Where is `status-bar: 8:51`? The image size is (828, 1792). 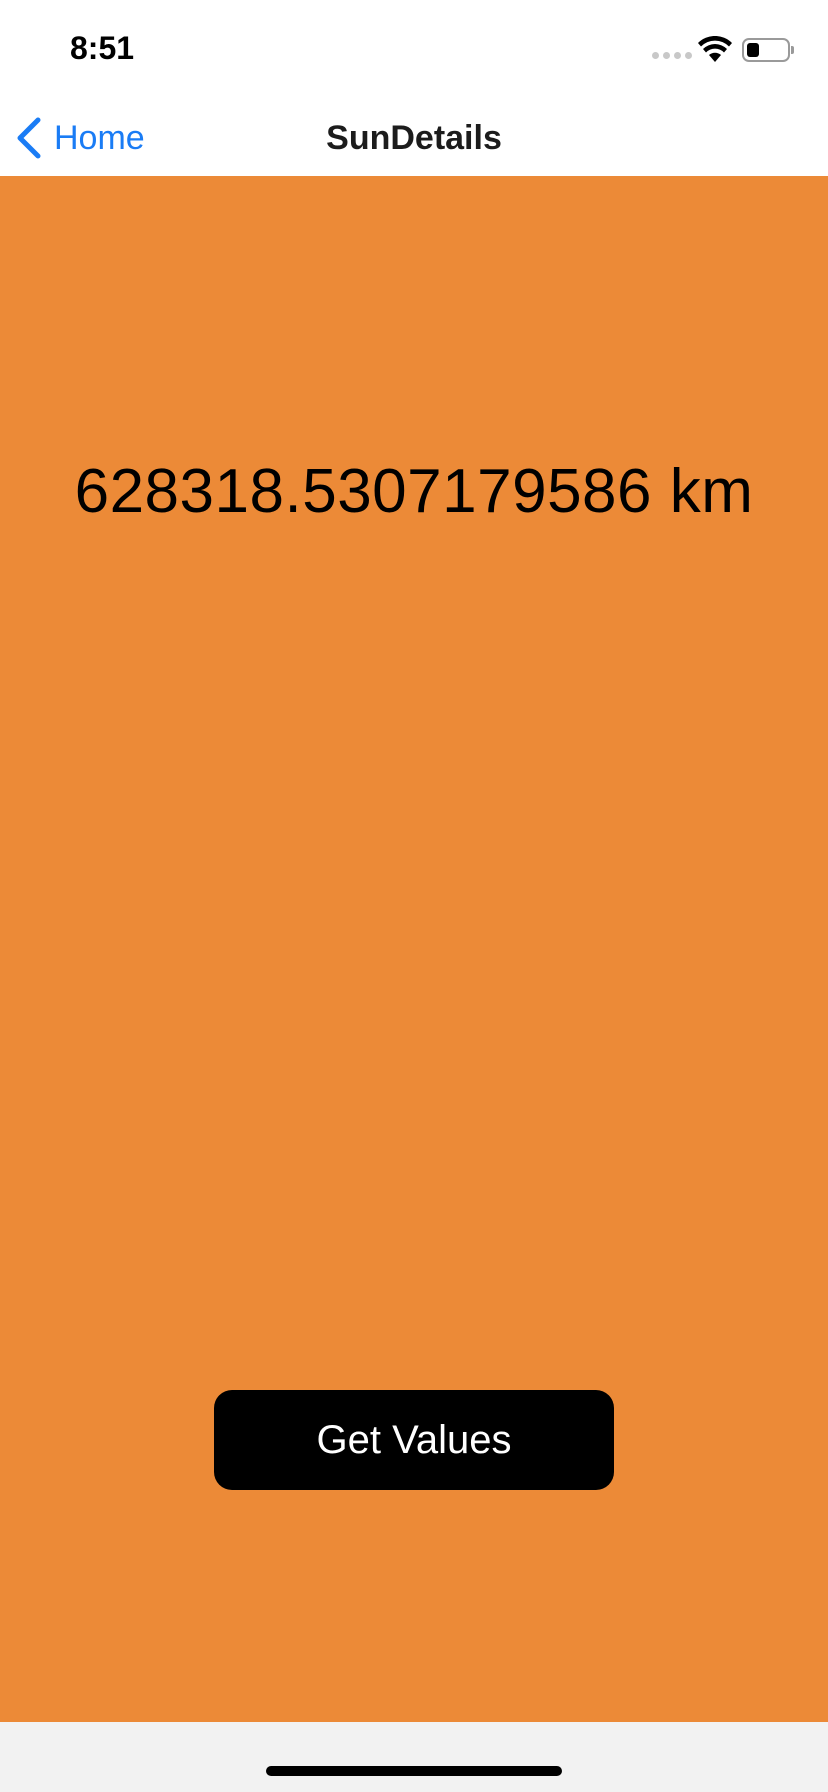 status-bar: 8:51 is located at coordinates (414, 50).